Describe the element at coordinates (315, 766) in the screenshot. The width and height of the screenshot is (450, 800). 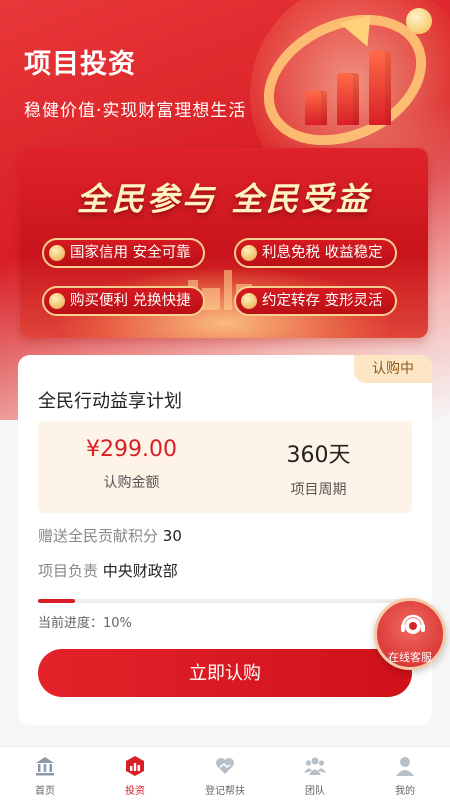
I see `team-icon` at that location.